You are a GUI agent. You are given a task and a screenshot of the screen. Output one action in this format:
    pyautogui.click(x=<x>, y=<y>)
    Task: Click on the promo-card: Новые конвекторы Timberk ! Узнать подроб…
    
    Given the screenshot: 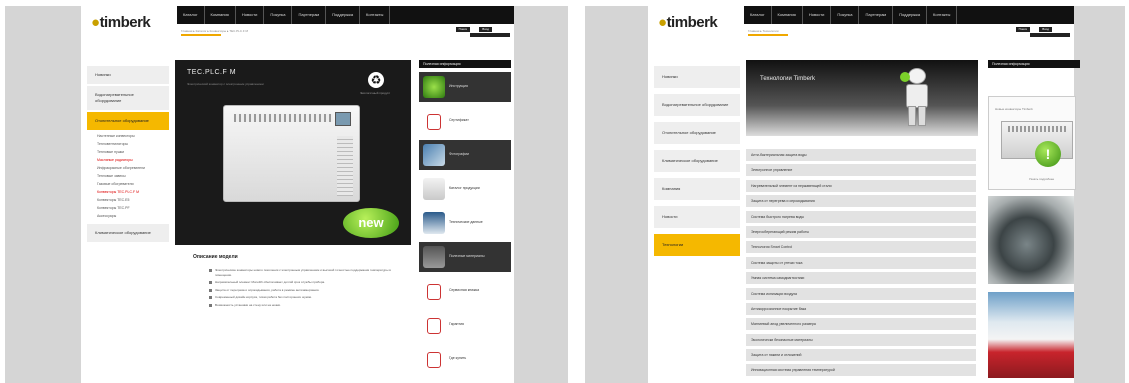 What is the action you would take?
    pyautogui.click(x=1032, y=143)
    